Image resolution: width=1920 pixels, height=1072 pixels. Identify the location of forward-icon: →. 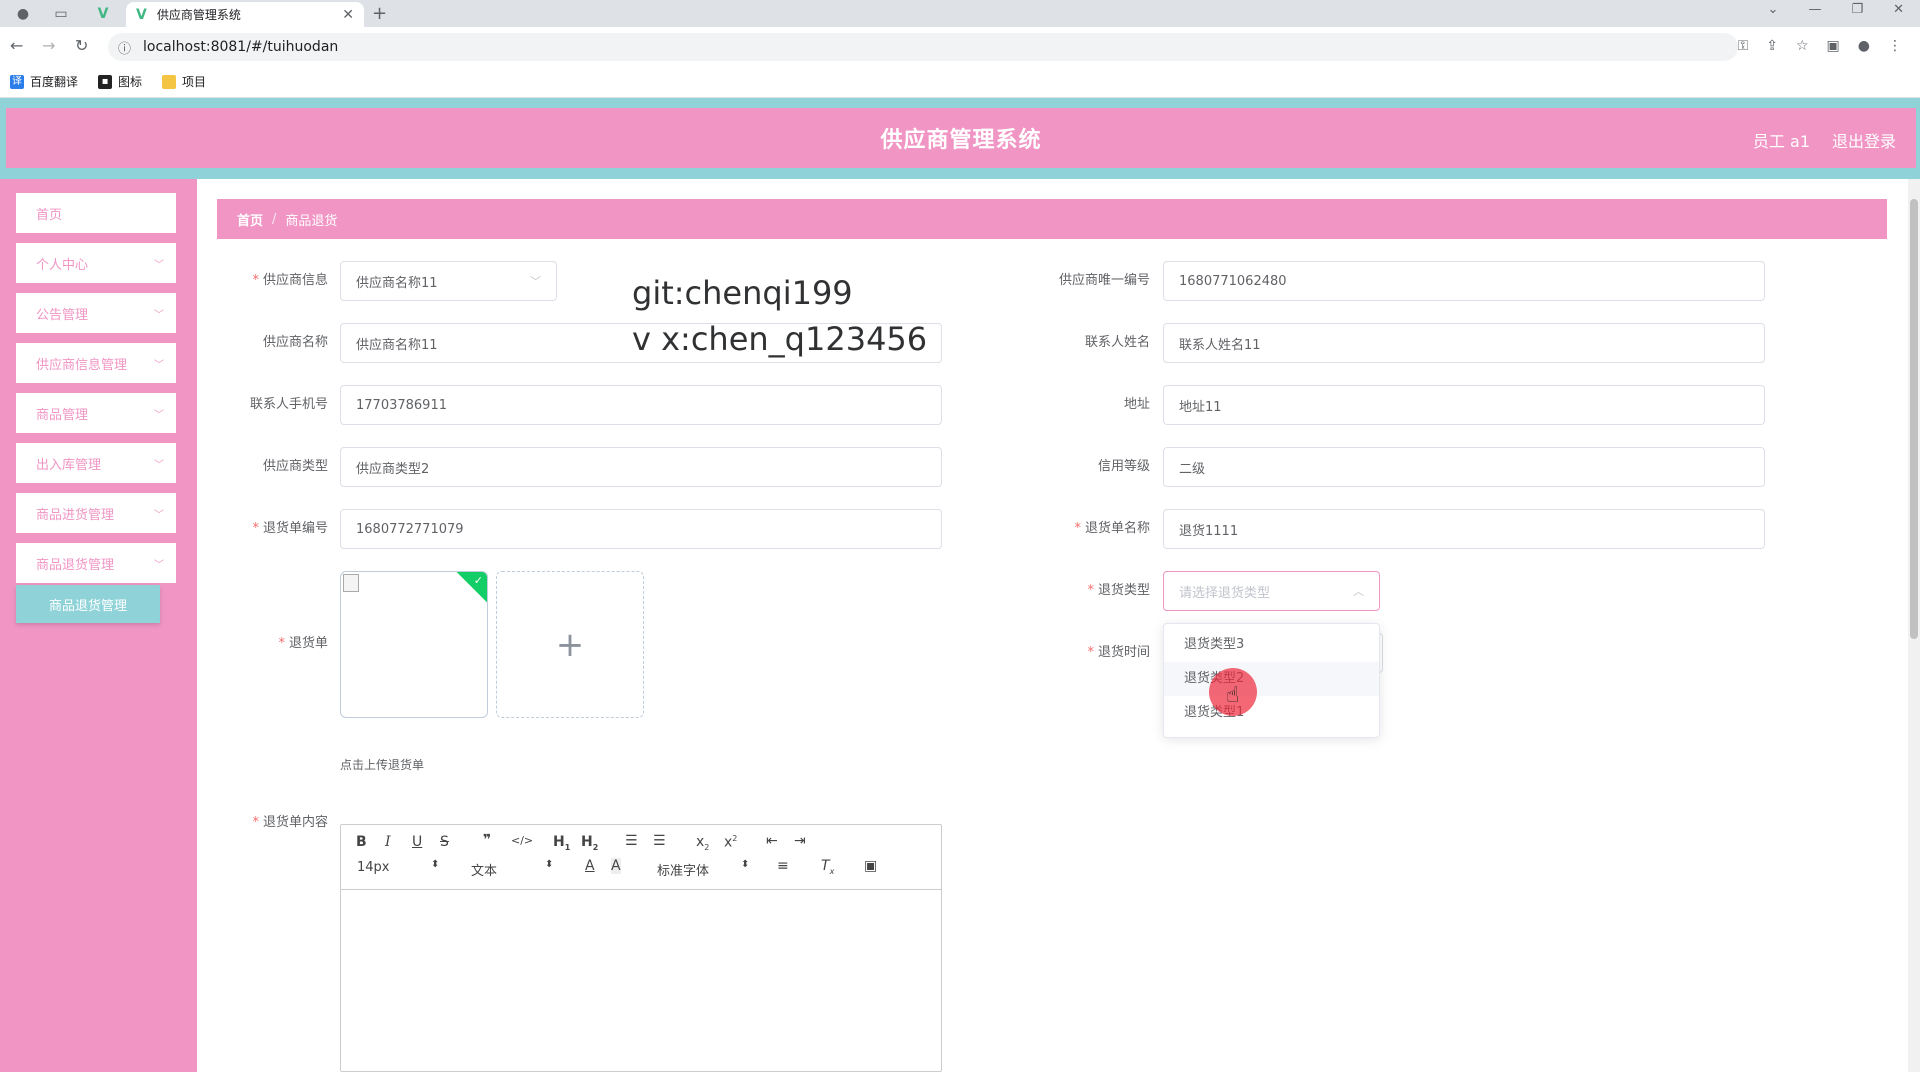
(48, 45).